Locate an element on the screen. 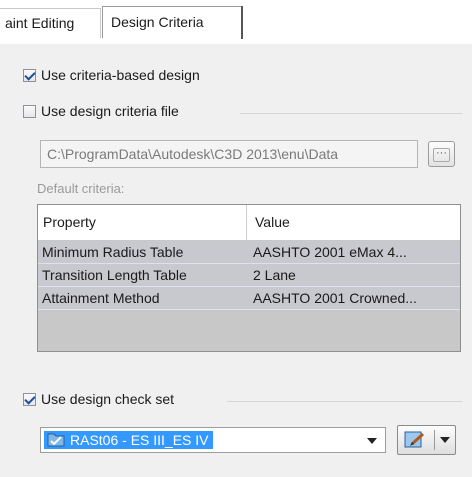 The image size is (472, 477). table-row: Transition Length Table 2 Lane is located at coordinates (249, 275).